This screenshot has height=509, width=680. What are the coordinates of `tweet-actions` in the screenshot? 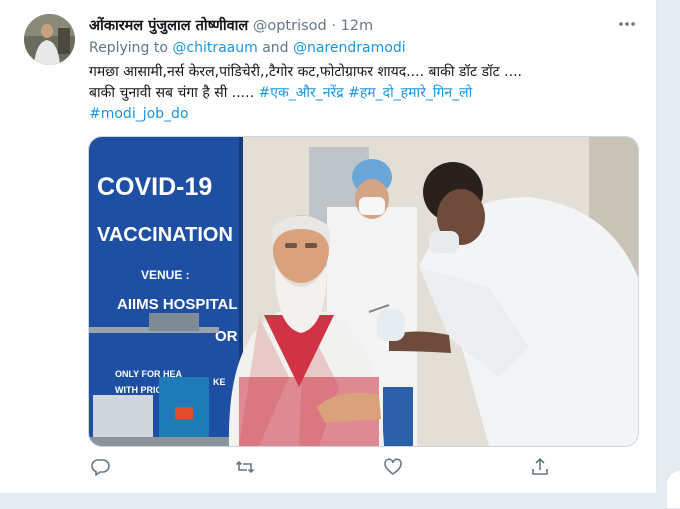 It's located at (324, 468).